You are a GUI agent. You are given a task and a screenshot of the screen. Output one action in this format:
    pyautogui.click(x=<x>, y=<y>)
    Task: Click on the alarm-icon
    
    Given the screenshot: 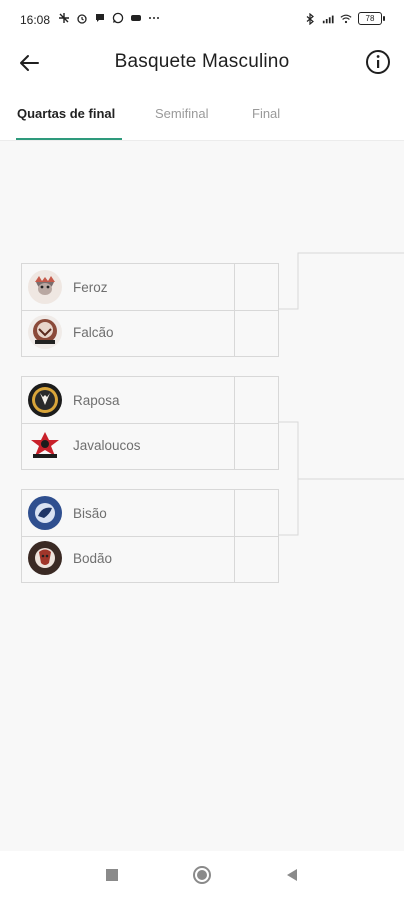 What is the action you would take?
    pyautogui.click(x=82, y=19)
    